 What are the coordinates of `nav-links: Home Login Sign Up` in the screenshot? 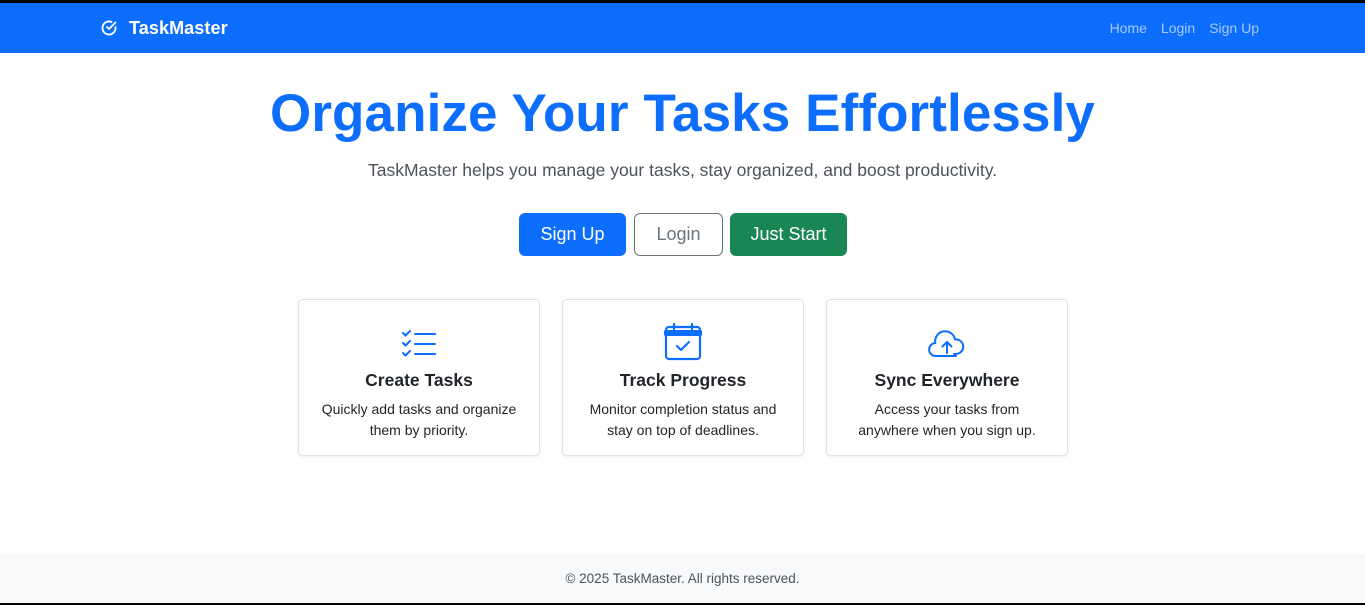 It's located at (1177, 28).